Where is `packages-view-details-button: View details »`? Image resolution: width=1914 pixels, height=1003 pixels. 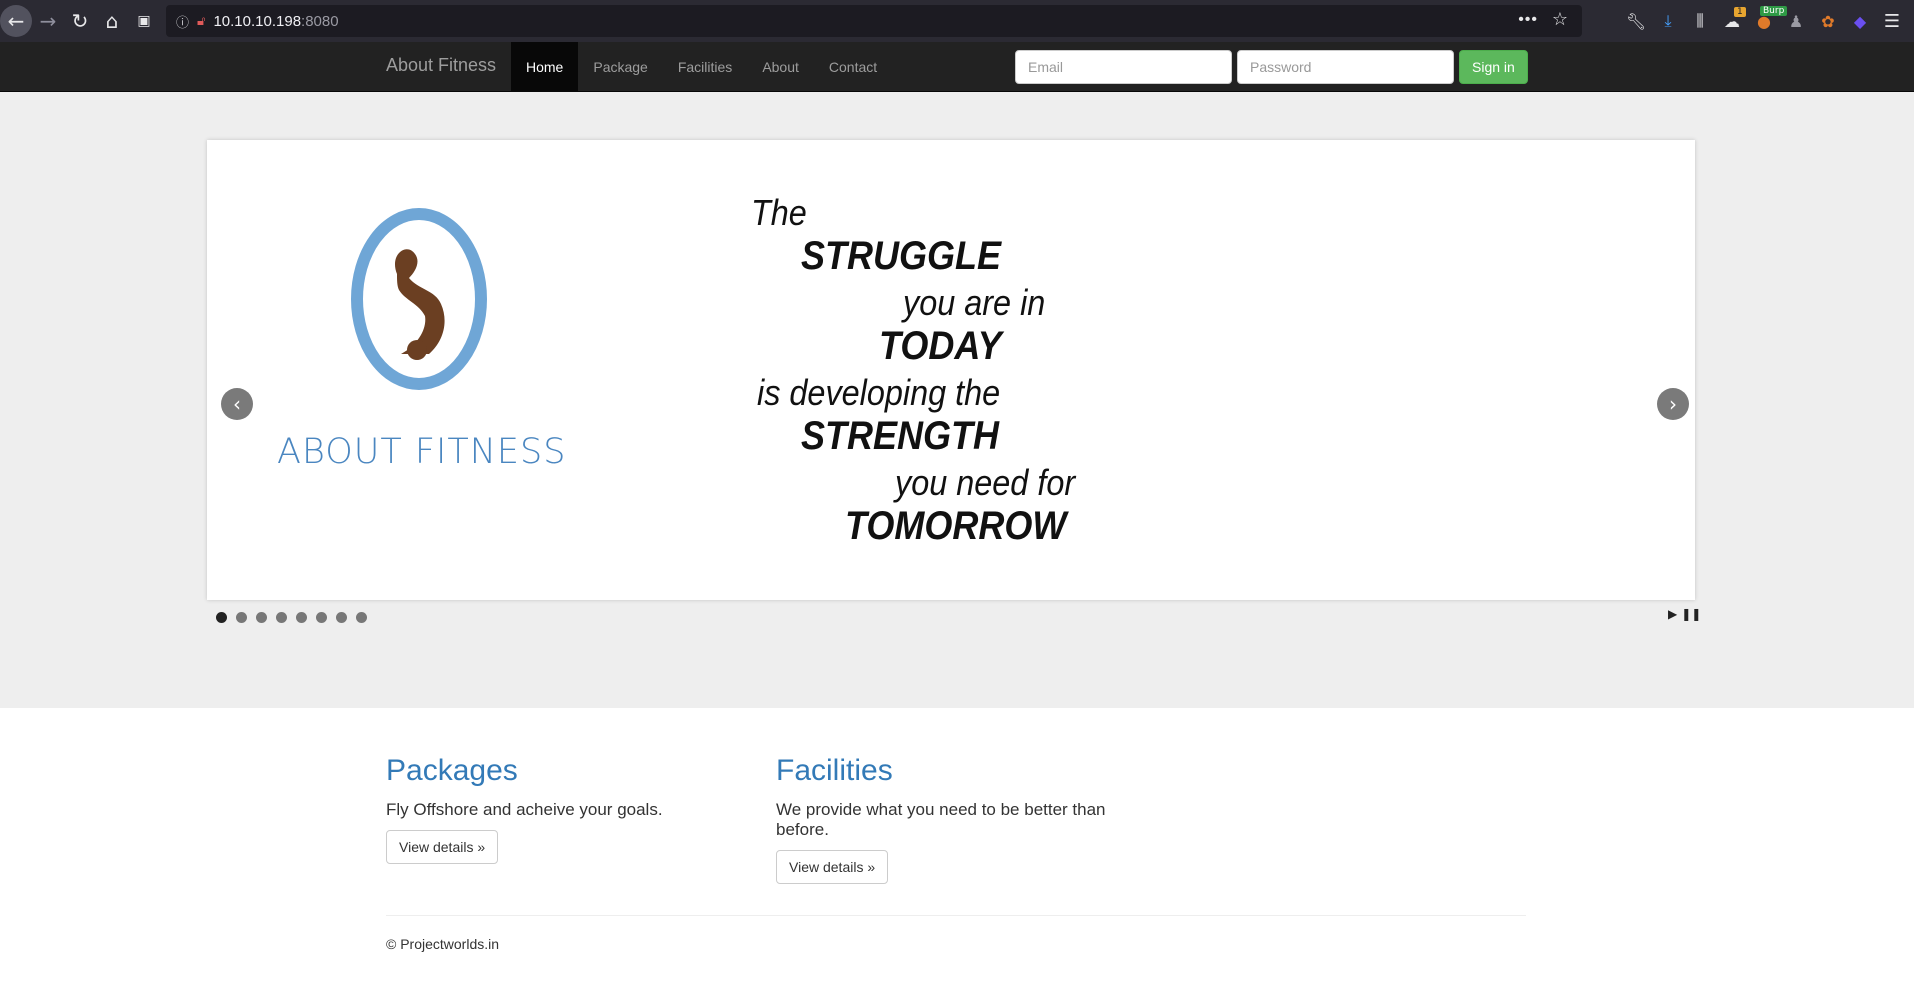 packages-view-details-button: View details » is located at coordinates (442, 847).